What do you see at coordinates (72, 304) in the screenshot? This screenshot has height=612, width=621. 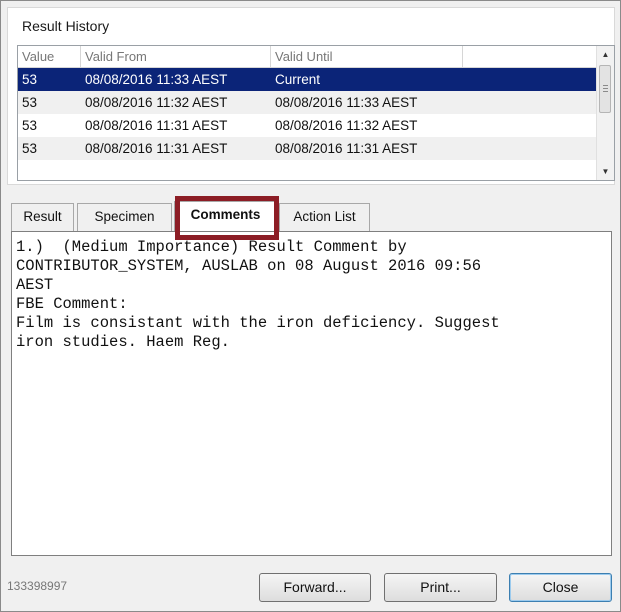 I see `comment-line: FBE Comment:` at bounding box center [72, 304].